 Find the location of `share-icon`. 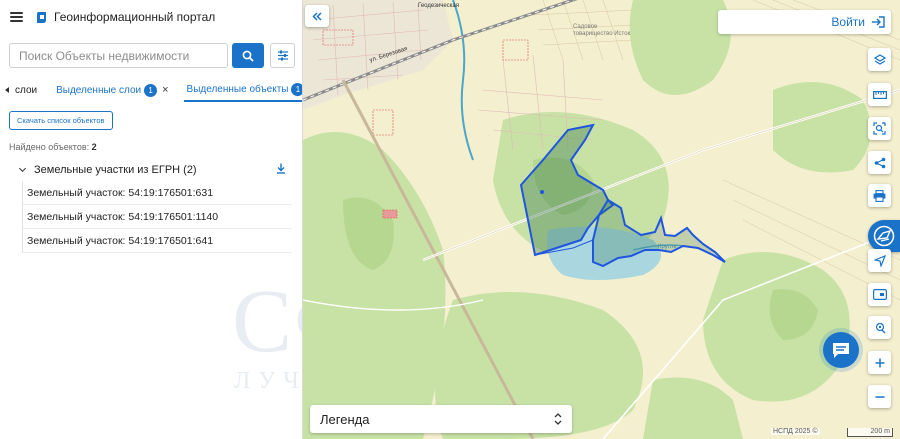

share-icon is located at coordinates (879, 162).